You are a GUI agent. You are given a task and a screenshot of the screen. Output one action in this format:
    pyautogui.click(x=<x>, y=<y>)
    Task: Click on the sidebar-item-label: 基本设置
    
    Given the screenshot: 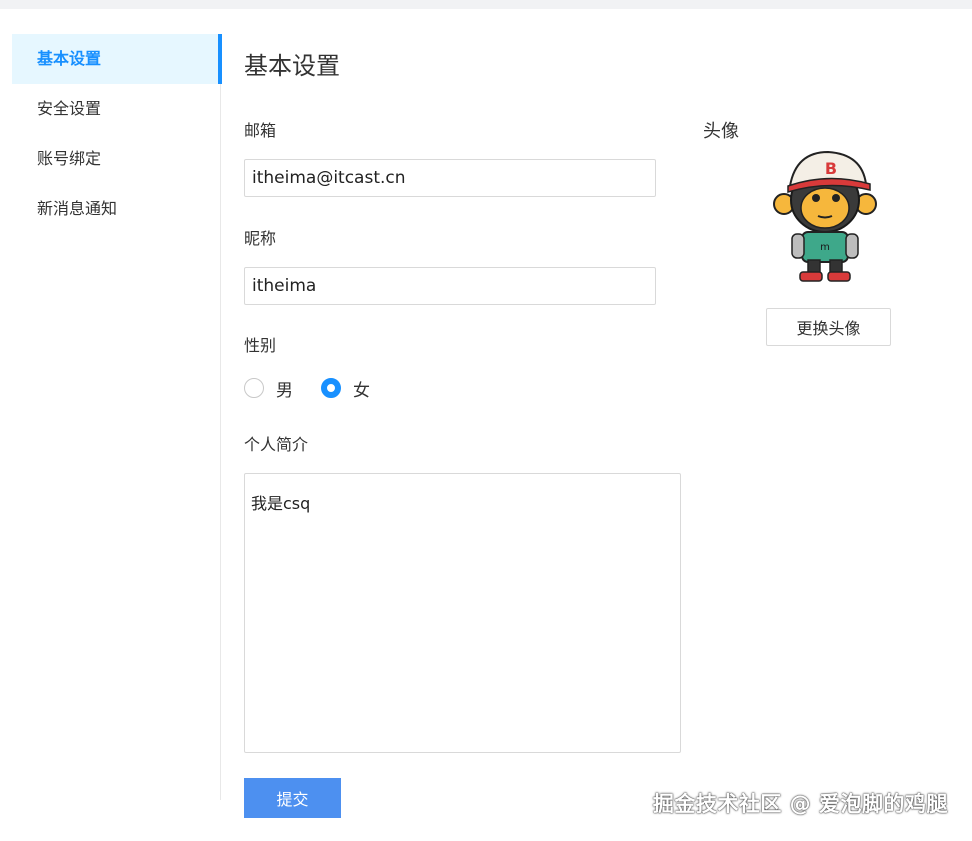 What is the action you would take?
    pyautogui.click(x=69, y=58)
    